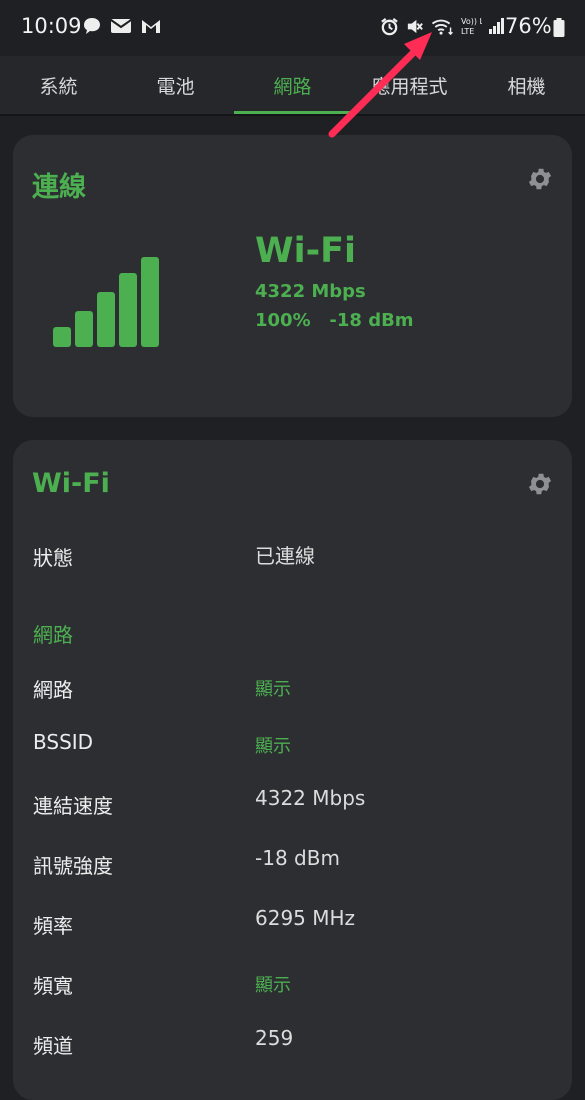 The height and width of the screenshot is (1100, 585). I want to click on tab-system: 系統, so click(58, 85).